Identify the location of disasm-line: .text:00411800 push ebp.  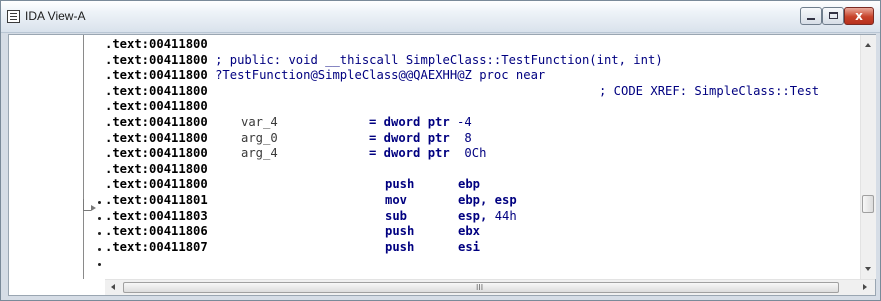
(482, 185).